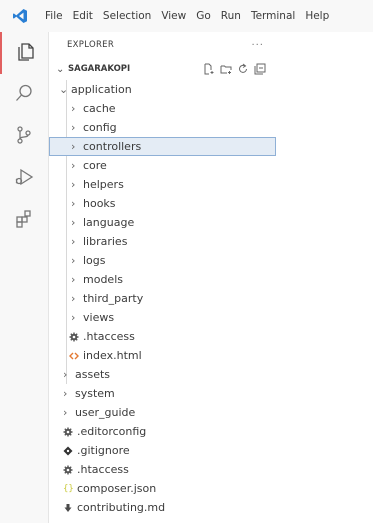  I want to click on source-control-activity-button, so click(24, 137).